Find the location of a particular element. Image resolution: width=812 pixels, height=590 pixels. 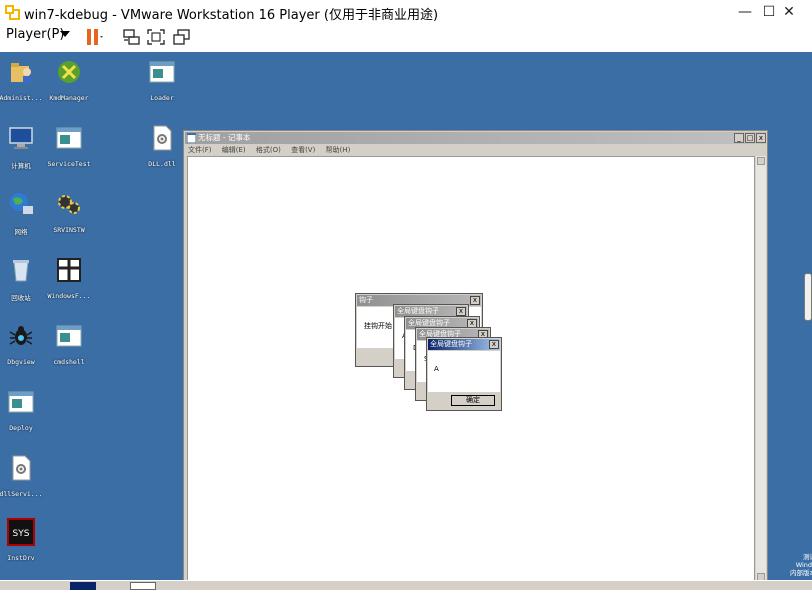

desktop-icon-kmdmanager: KmdManager is located at coordinates (69, 80).